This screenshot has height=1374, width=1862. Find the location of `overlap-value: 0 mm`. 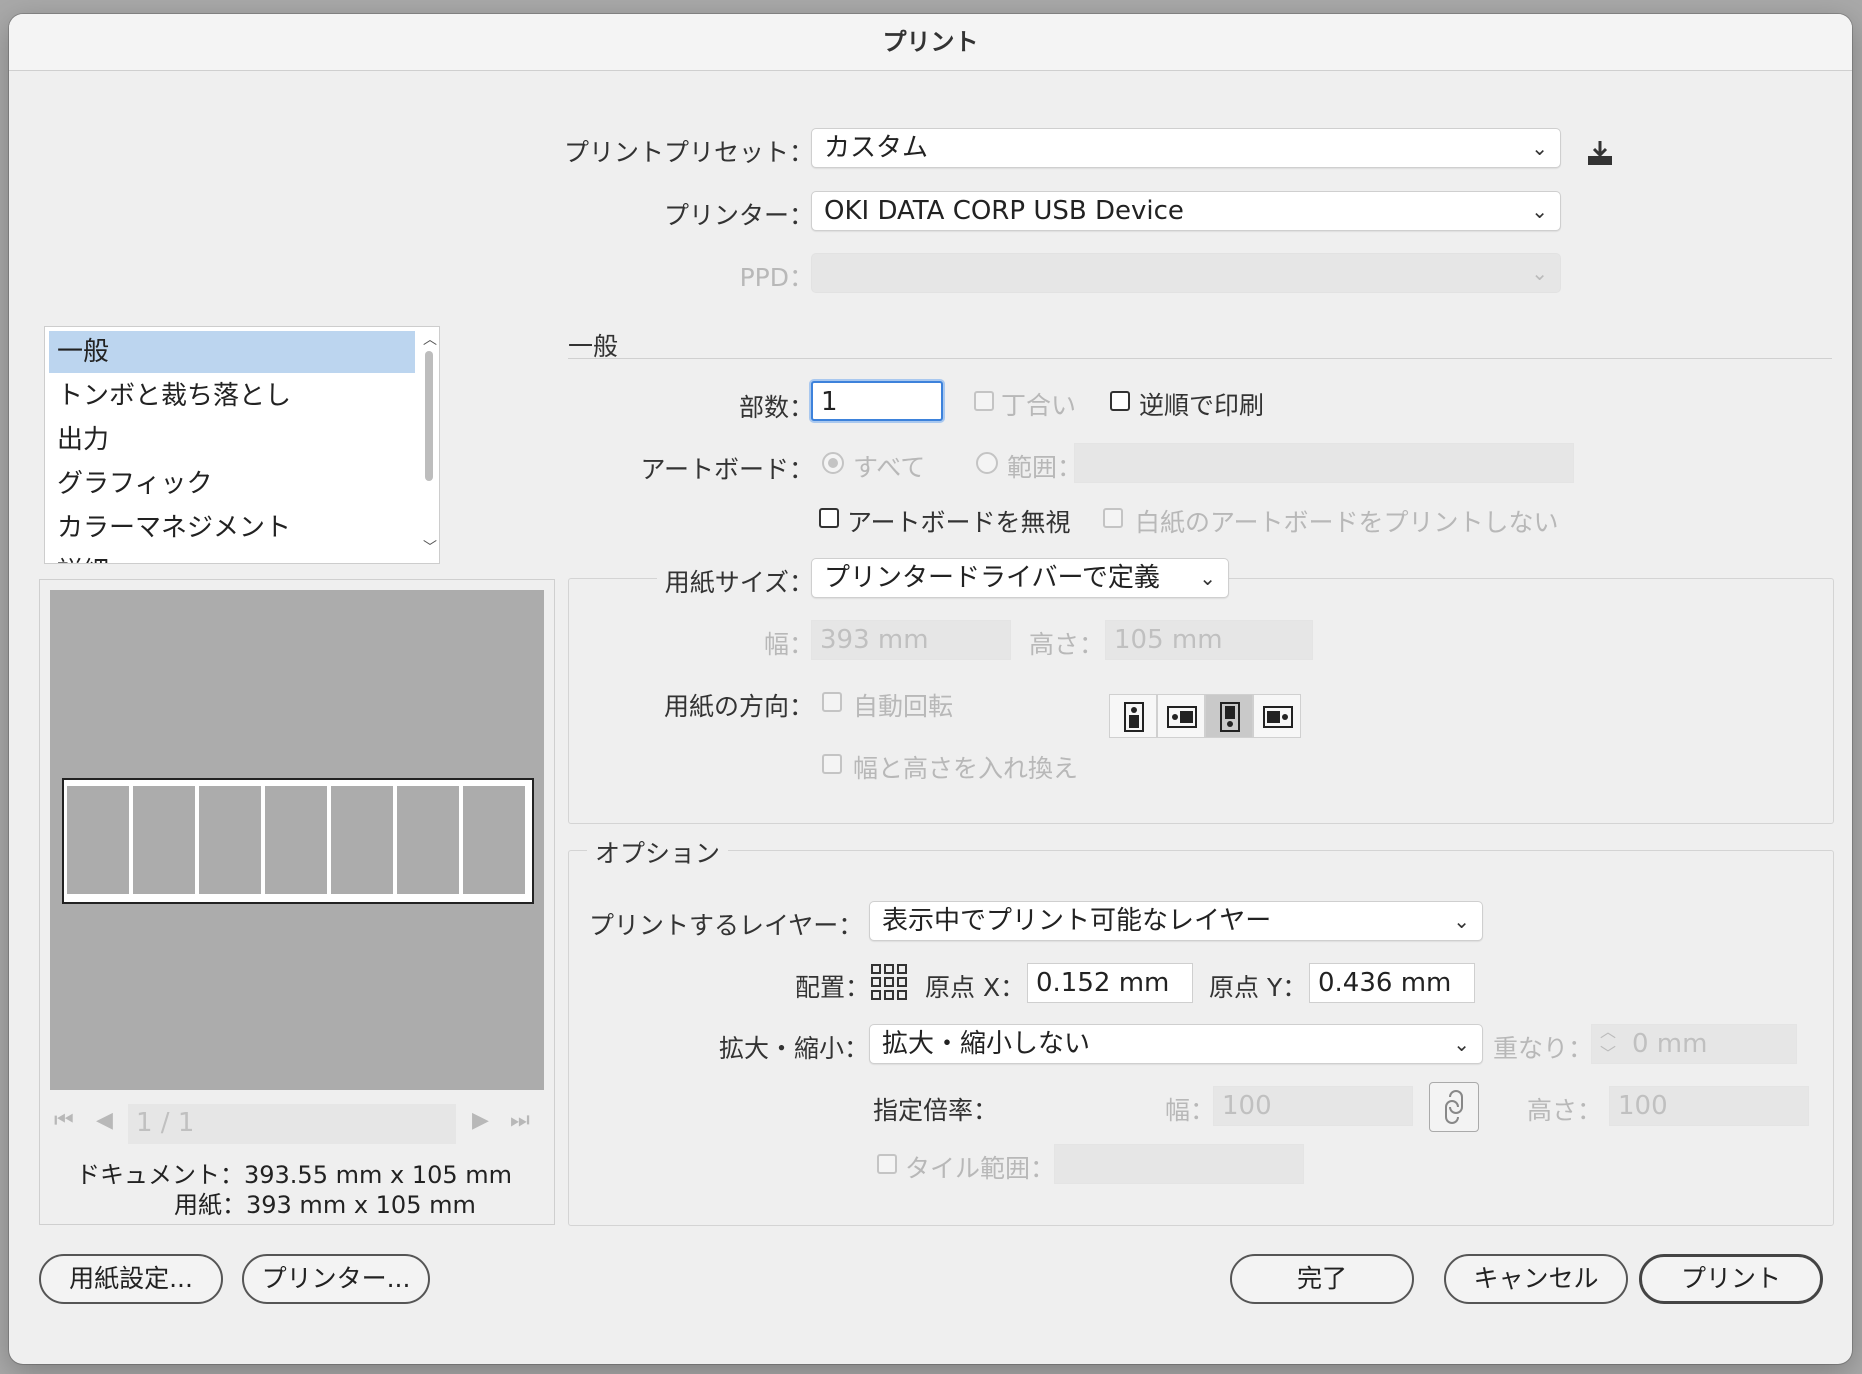

overlap-value: 0 mm is located at coordinates (1670, 1044).